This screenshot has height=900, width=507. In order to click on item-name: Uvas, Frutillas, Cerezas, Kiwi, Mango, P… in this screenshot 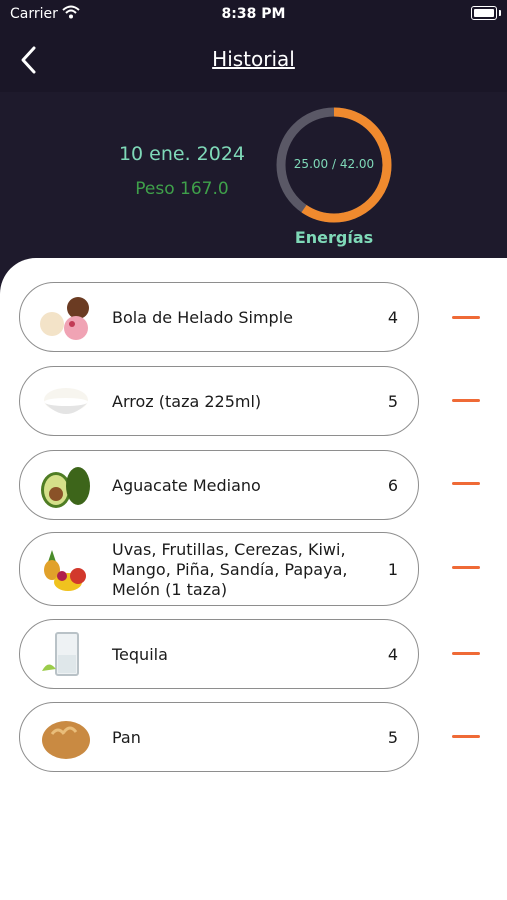, I will do `click(230, 569)`.